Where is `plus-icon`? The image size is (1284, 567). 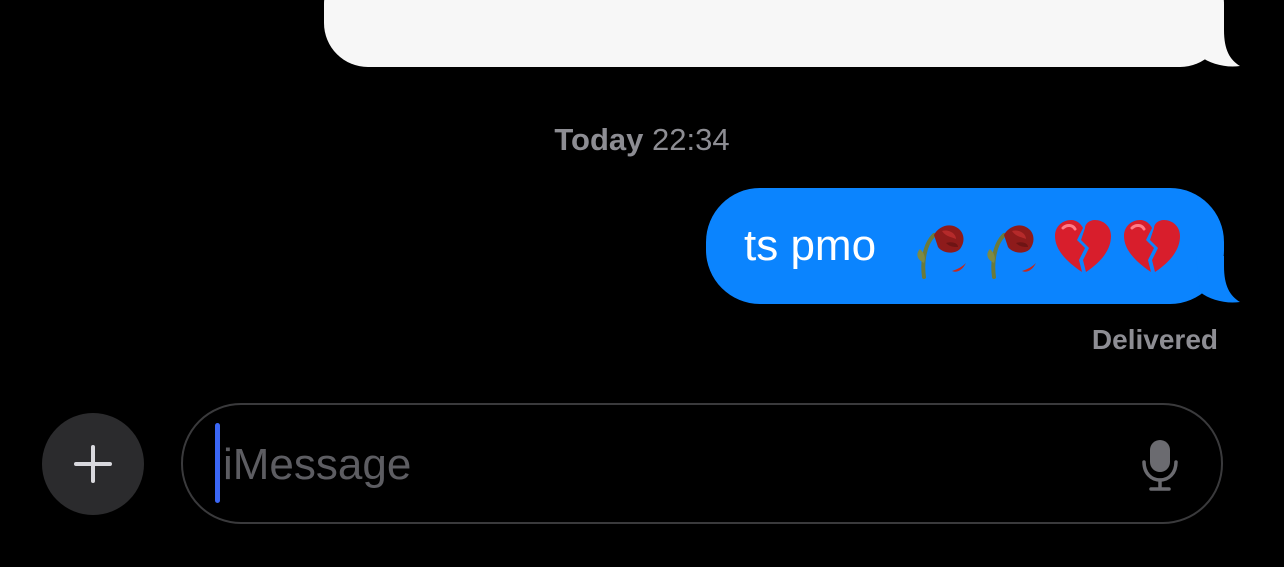 plus-icon is located at coordinates (93, 464).